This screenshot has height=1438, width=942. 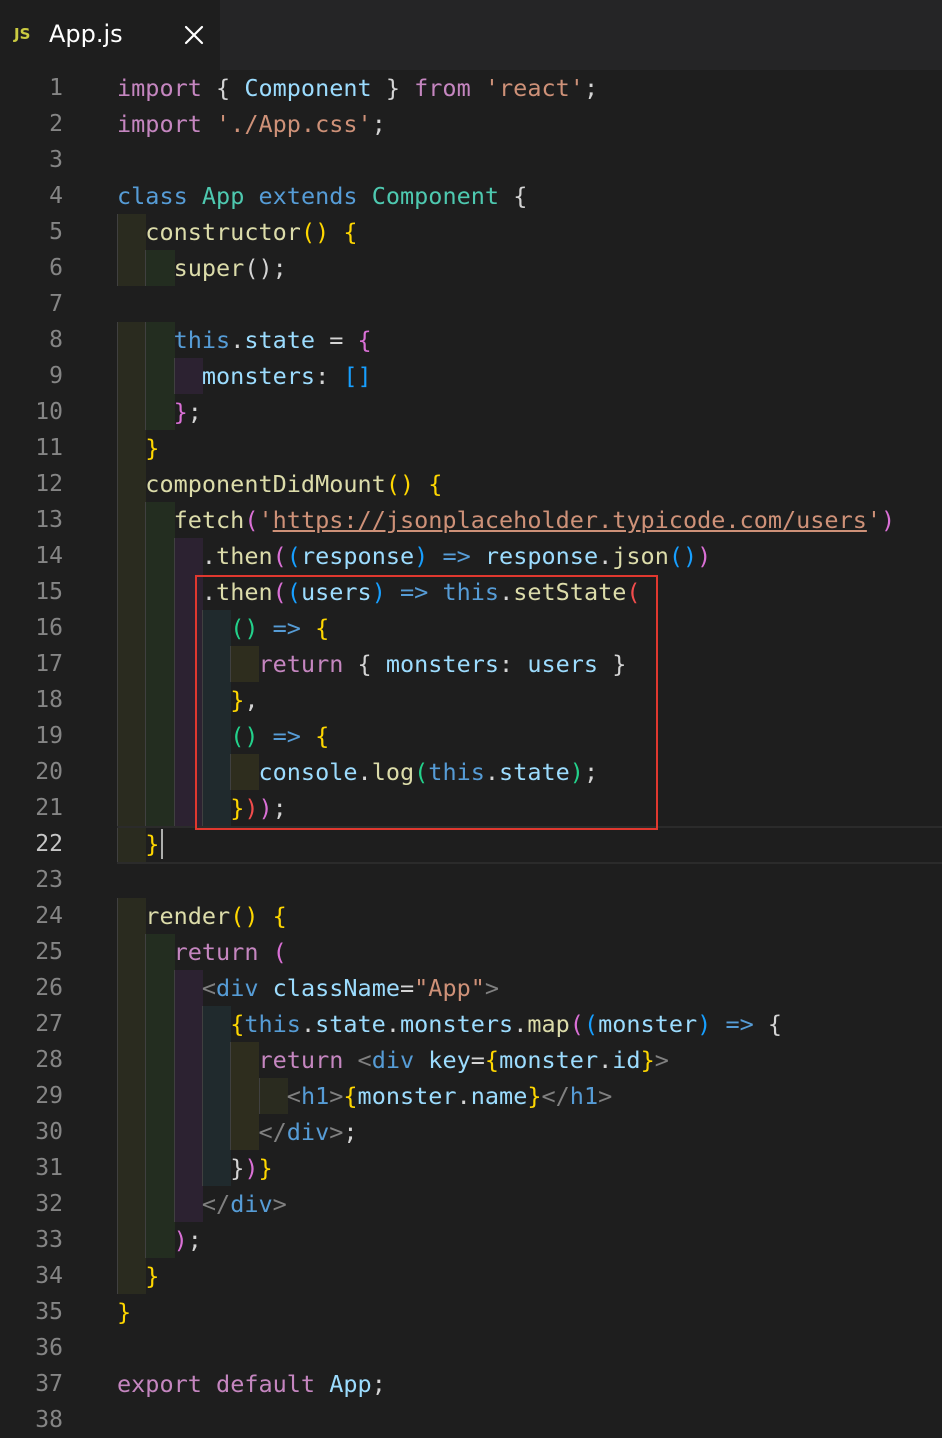 What do you see at coordinates (471, 268) in the screenshot?
I see `code-line: 6 super();` at bounding box center [471, 268].